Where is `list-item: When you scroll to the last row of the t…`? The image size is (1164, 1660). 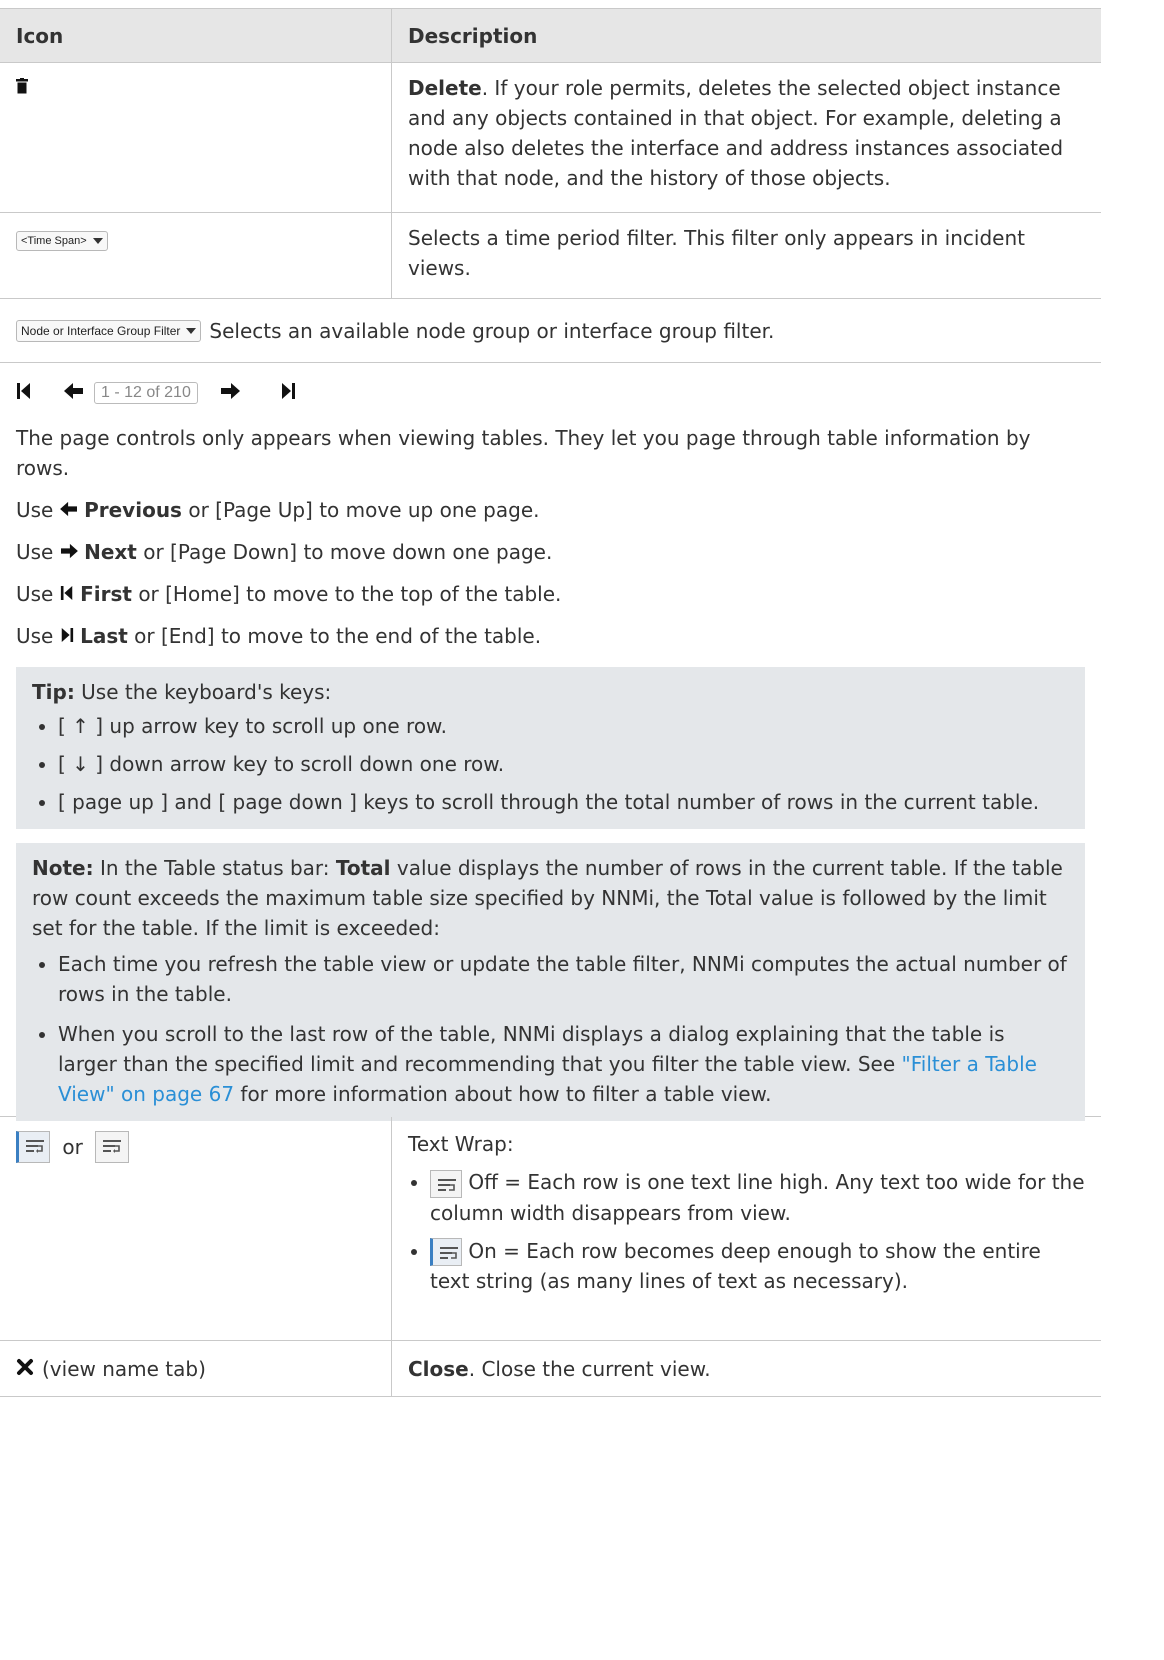 list-item: When you scroll to the last row of the t… is located at coordinates (563, 1064).